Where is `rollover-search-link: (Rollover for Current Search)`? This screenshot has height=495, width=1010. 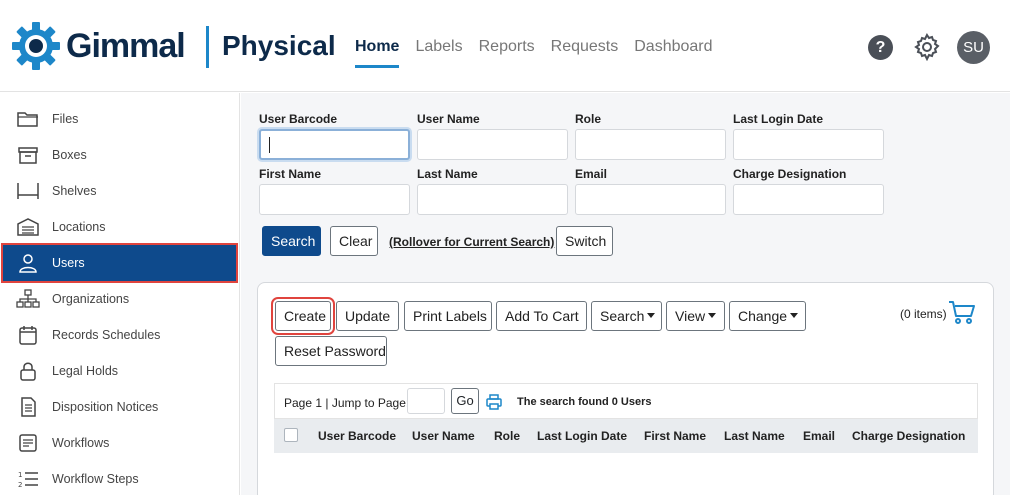
rollover-search-link: (Rollover for Current Search) is located at coordinates (471, 242).